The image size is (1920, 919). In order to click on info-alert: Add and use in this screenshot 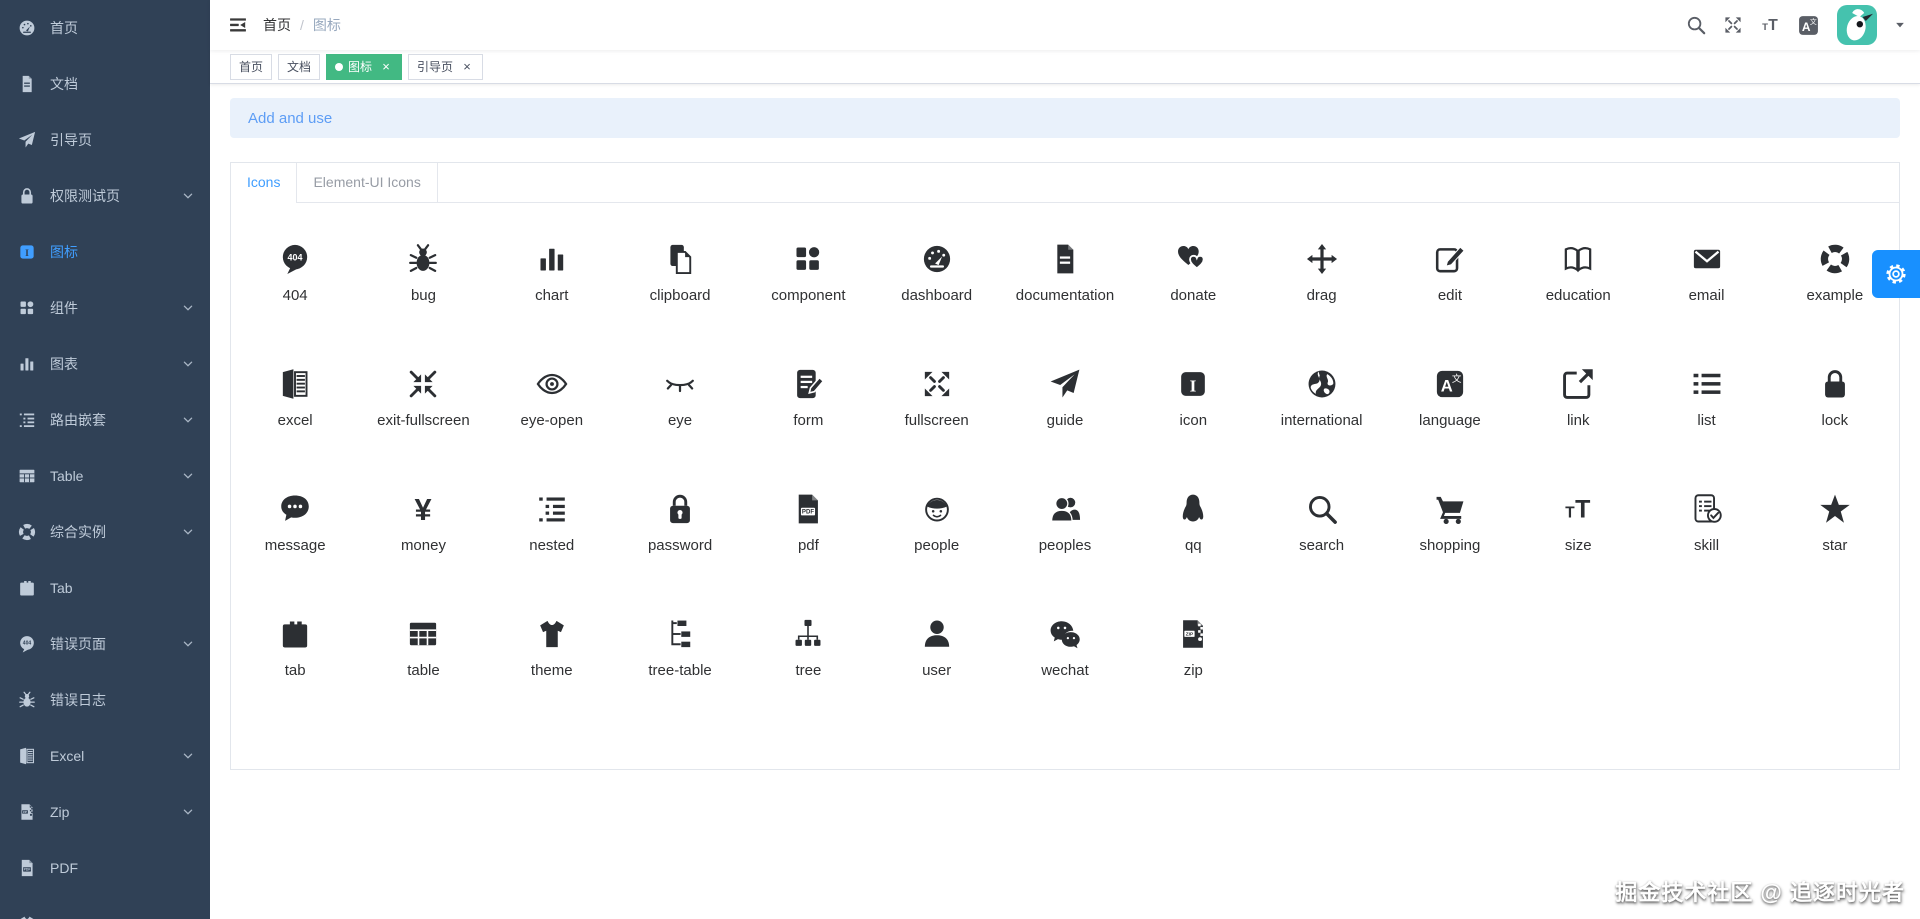, I will do `click(1065, 118)`.